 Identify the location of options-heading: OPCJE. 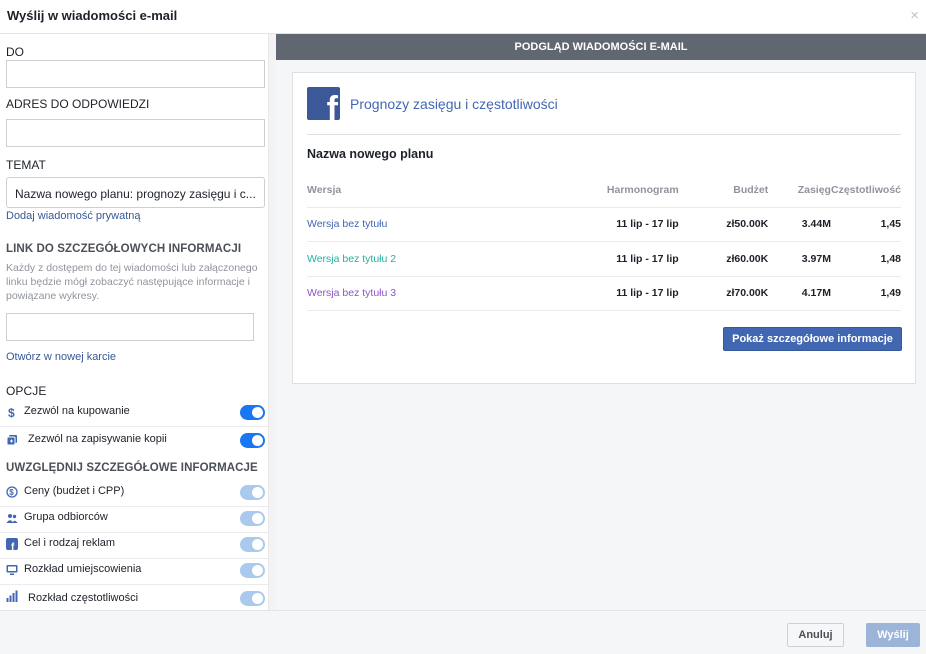
(26, 391).